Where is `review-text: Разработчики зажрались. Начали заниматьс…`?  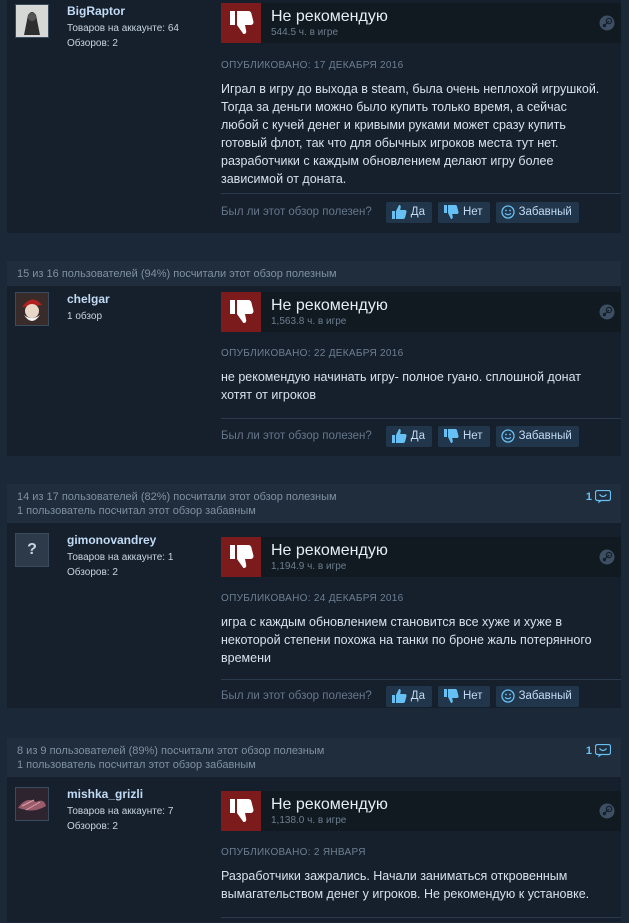
review-text: Разработчики зажрались. Начали заниматьс… is located at coordinates (405, 885).